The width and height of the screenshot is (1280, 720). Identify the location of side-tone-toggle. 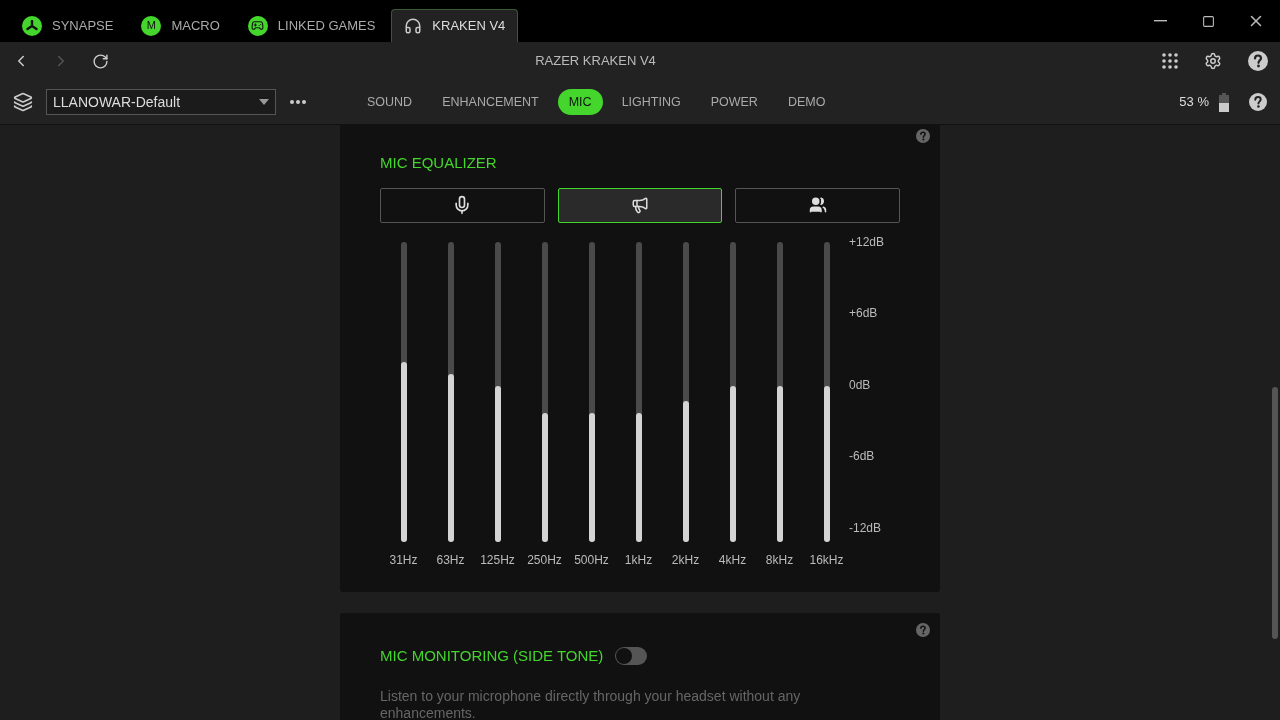
(631, 656).